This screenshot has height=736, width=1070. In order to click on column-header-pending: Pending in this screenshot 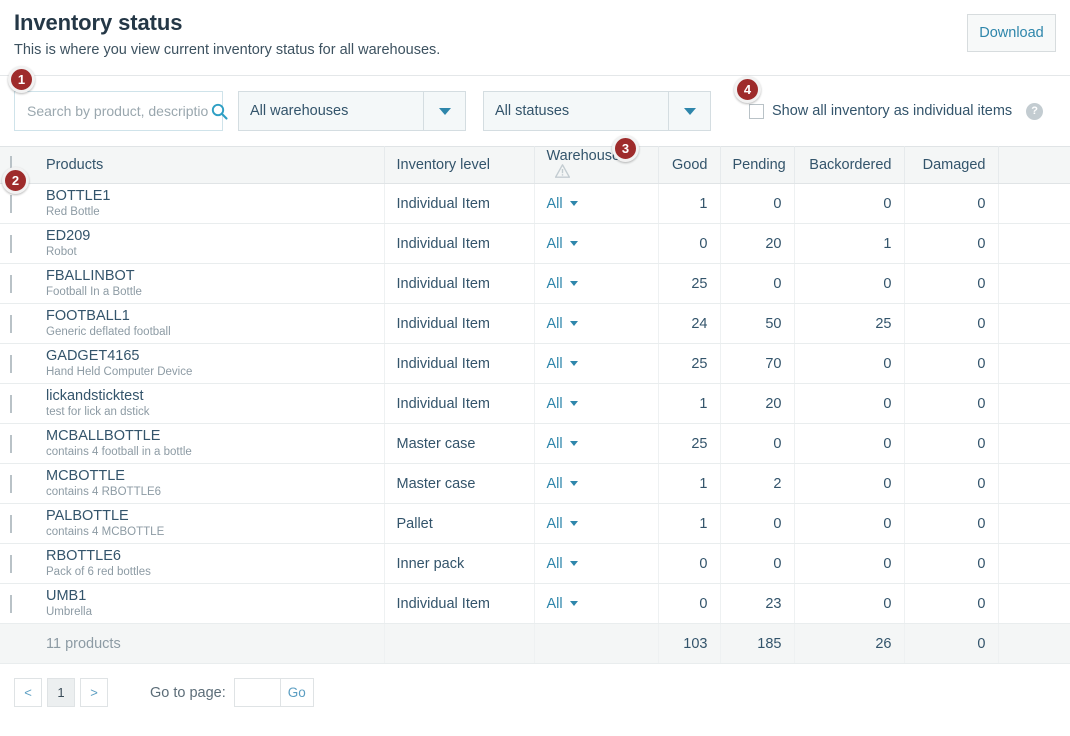, I will do `click(757, 165)`.